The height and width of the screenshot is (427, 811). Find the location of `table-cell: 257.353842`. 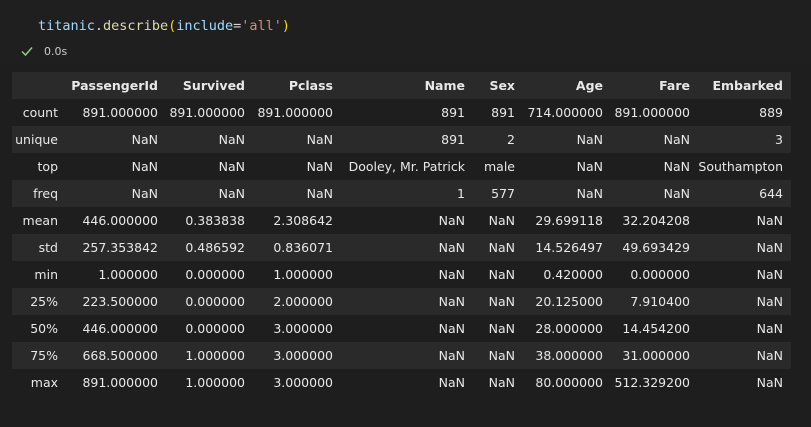

table-cell: 257.353842 is located at coordinates (120, 247).